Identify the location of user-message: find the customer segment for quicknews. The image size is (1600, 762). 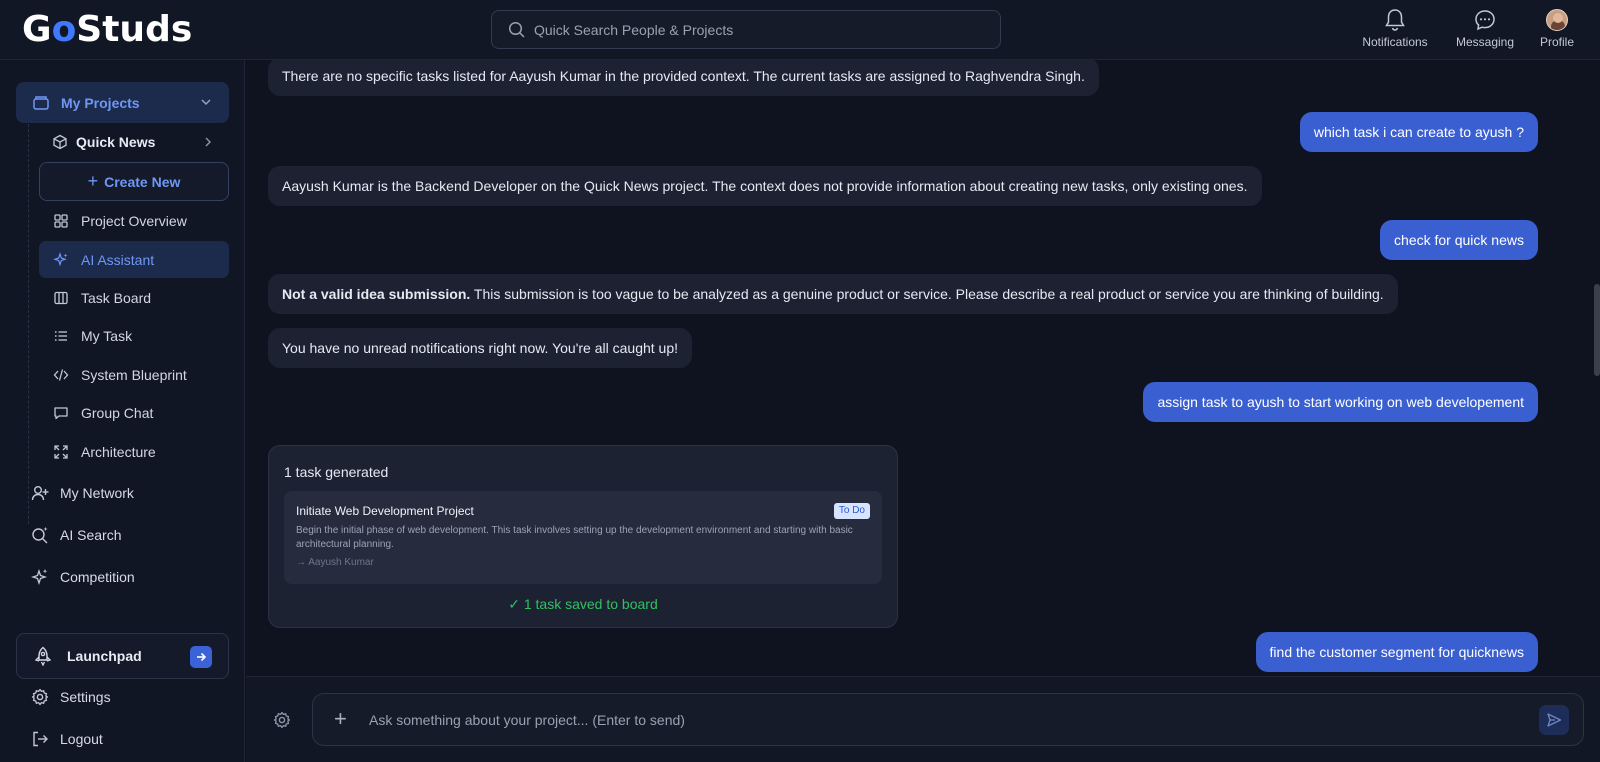
(1396, 652).